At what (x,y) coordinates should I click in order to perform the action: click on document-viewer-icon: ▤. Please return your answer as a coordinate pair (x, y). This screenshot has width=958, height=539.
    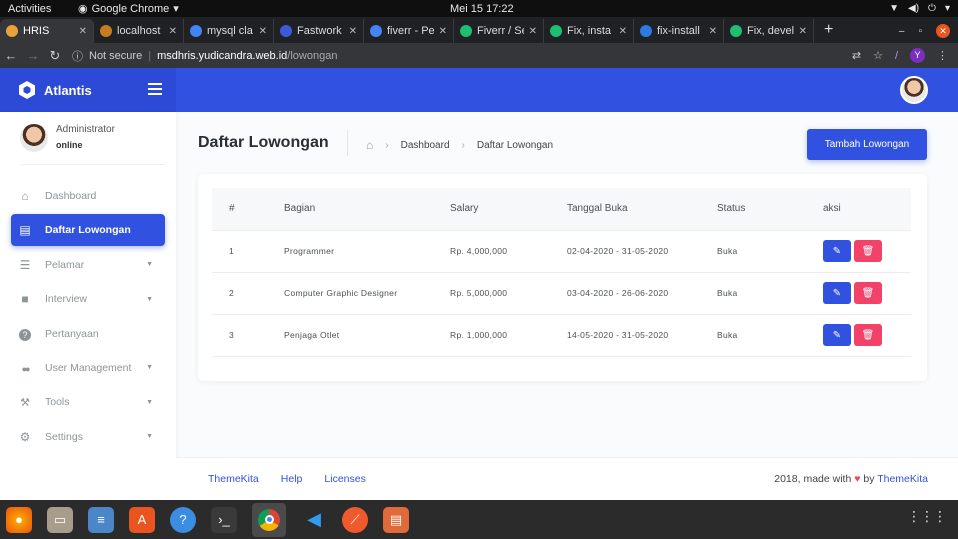
    Looking at the image, I should click on (396, 519).